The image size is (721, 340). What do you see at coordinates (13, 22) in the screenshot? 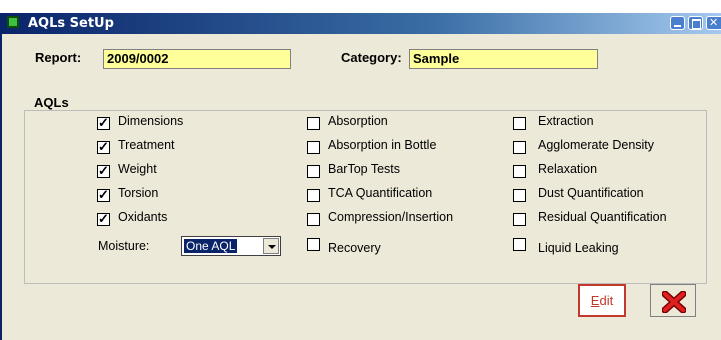
I see `app-icon` at bounding box center [13, 22].